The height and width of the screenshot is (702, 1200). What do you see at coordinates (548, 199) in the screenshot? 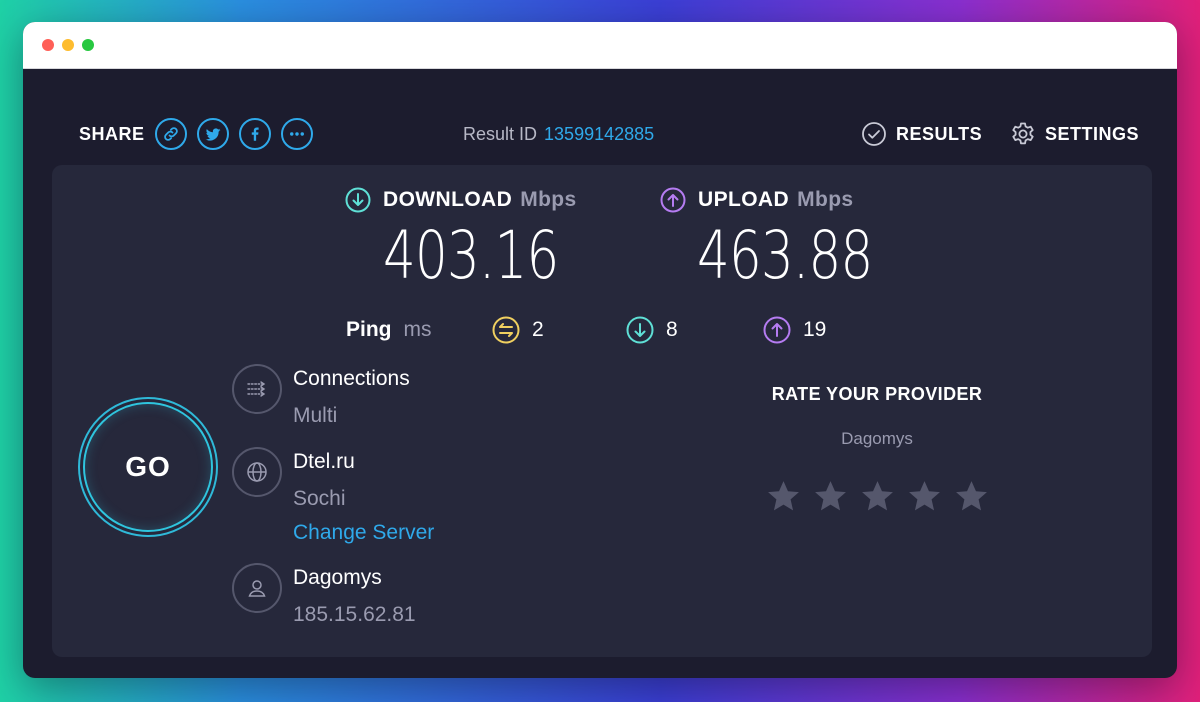
I see `download-unit: Mbps` at bounding box center [548, 199].